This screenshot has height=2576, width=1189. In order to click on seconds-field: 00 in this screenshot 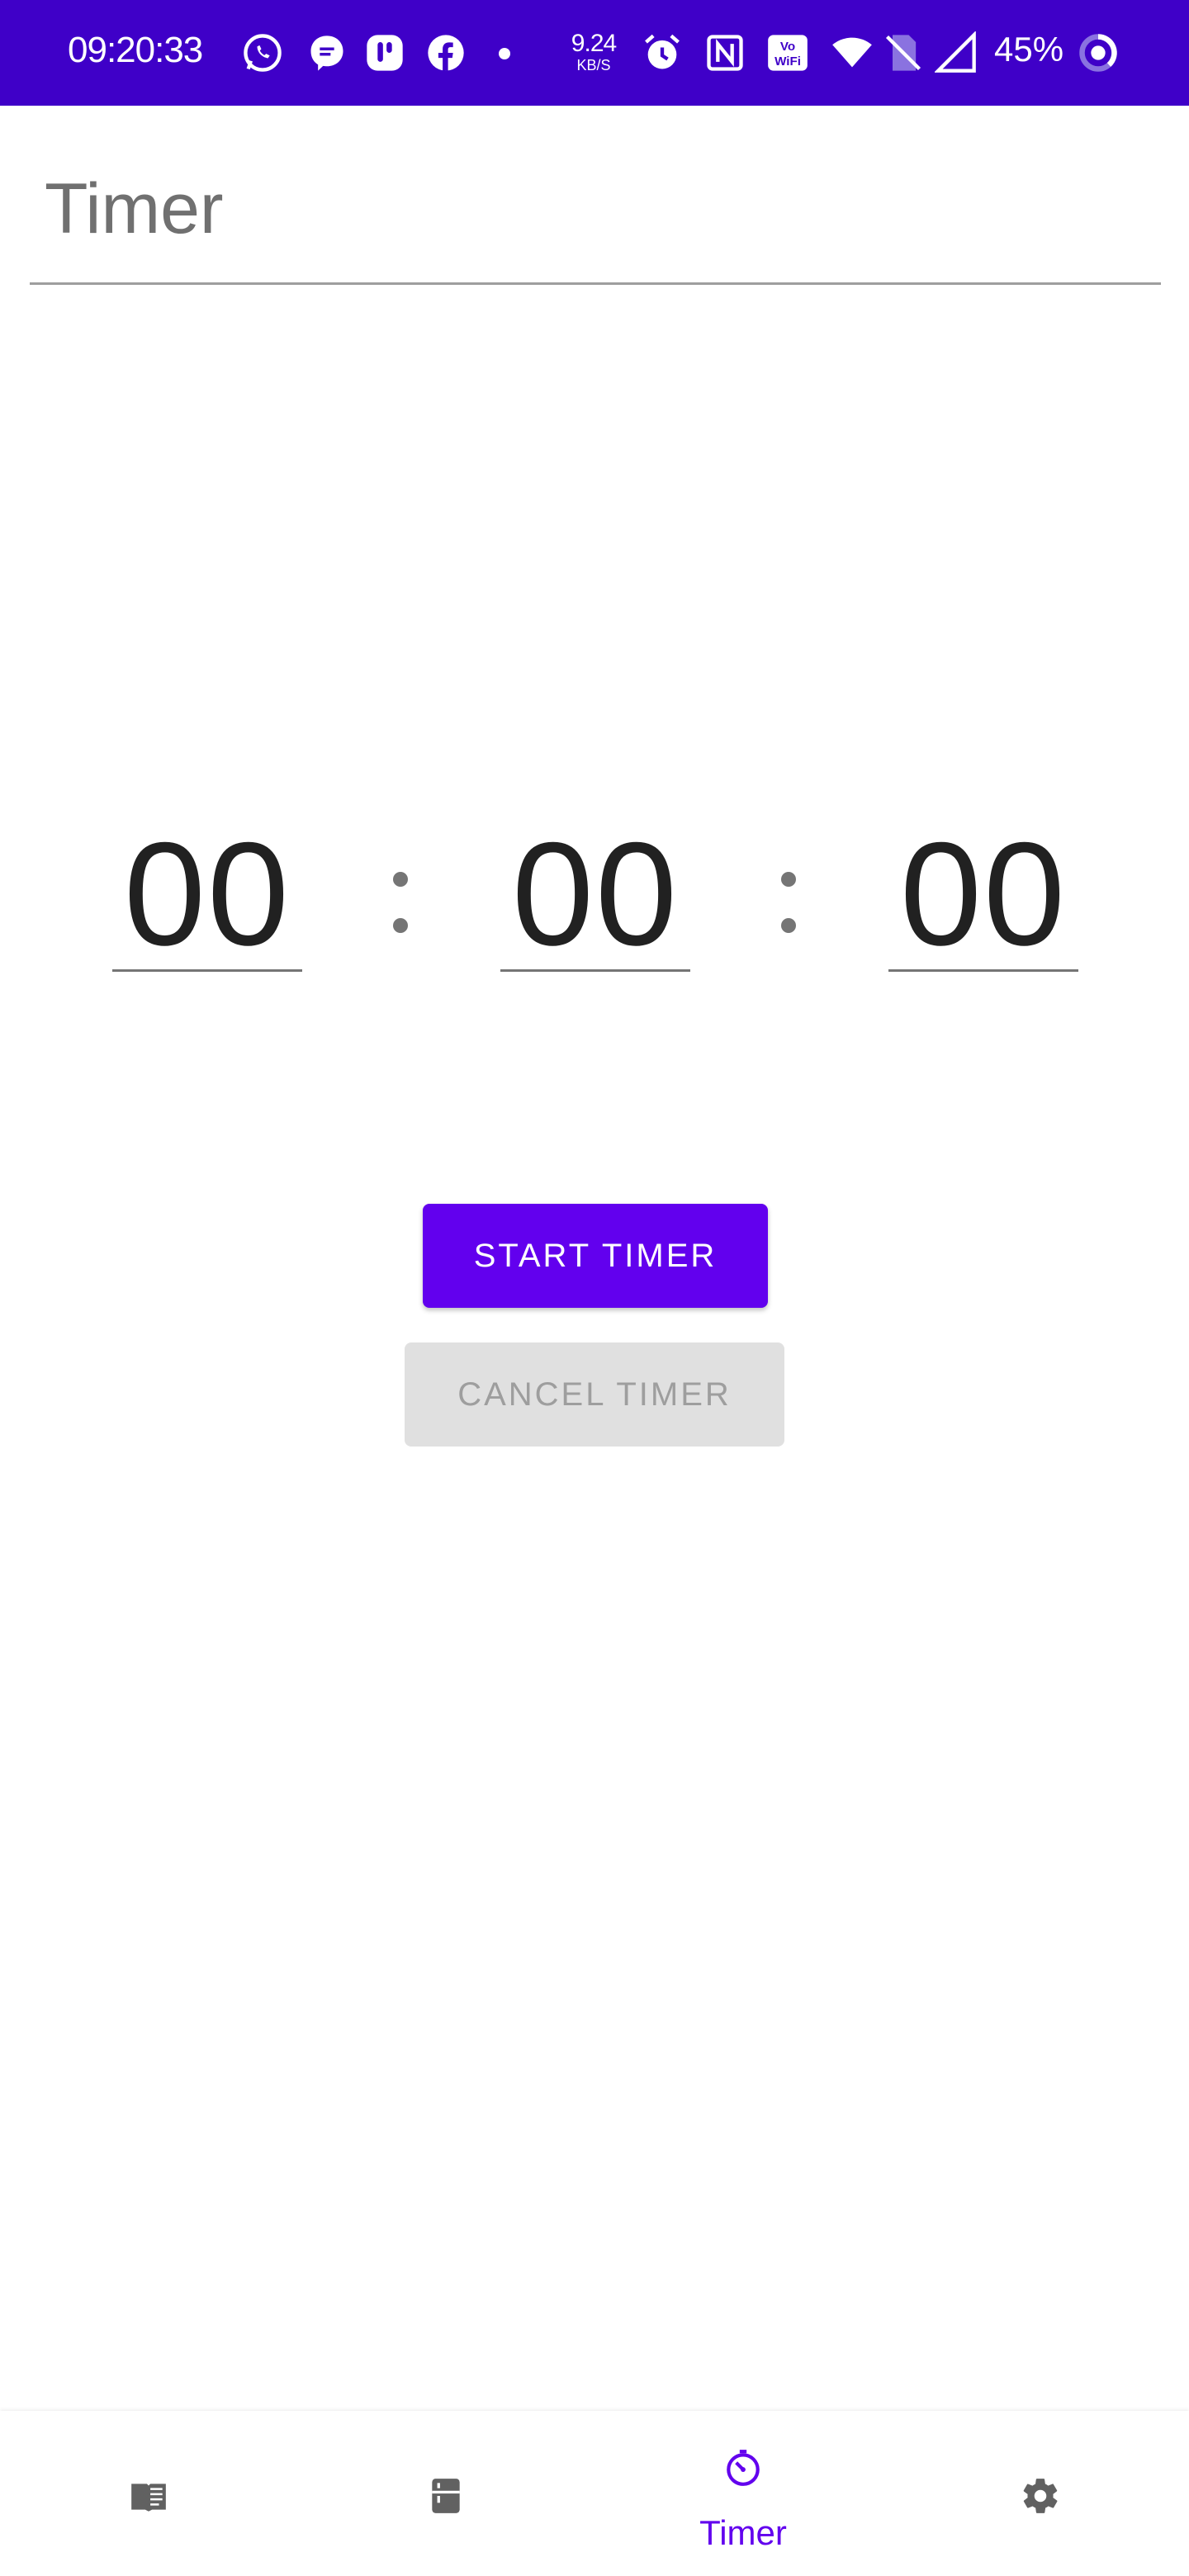, I will do `click(983, 884)`.